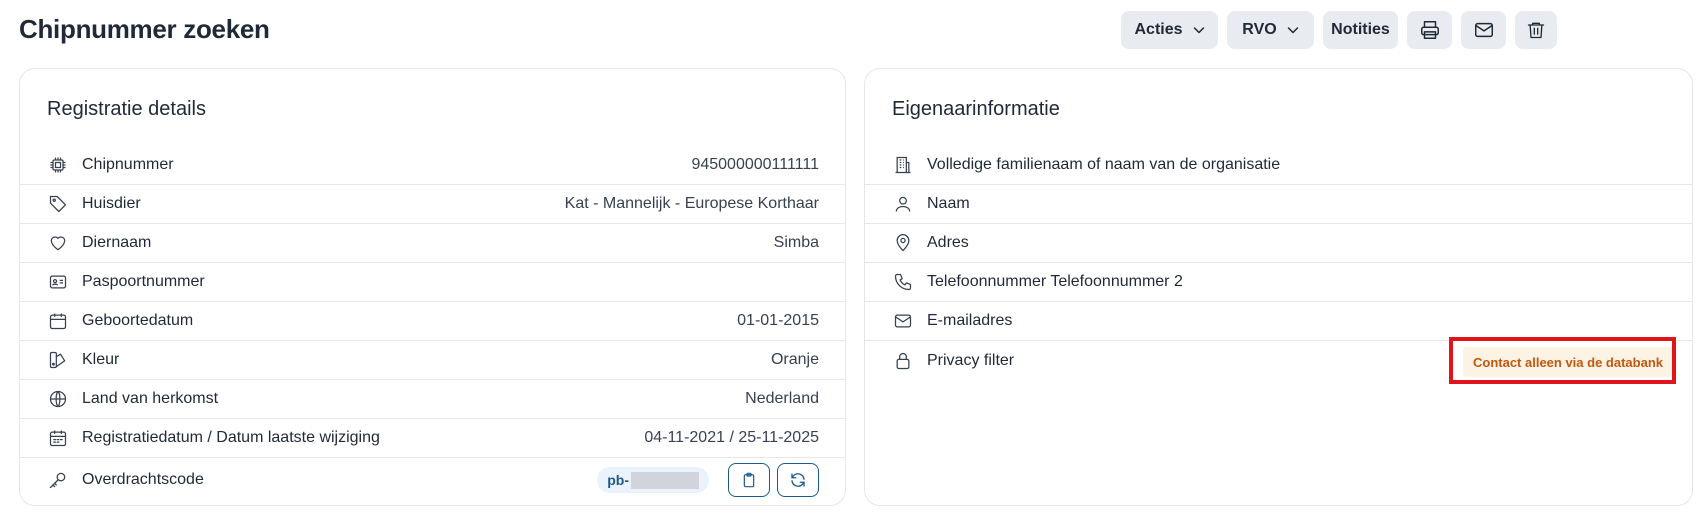 This screenshot has height=522, width=1702. Describe the element at coordinates (1278, 243) in the screenshot. I see `row-adres: Adres` at that location.